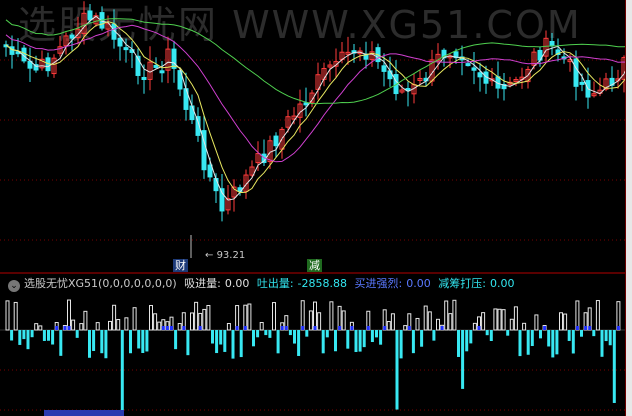 The height and width of the screenshot is (416, 632). Describe the element at coordinates (231, 255) in the screenshot. I see `low-price-value: 93.21` at that location.